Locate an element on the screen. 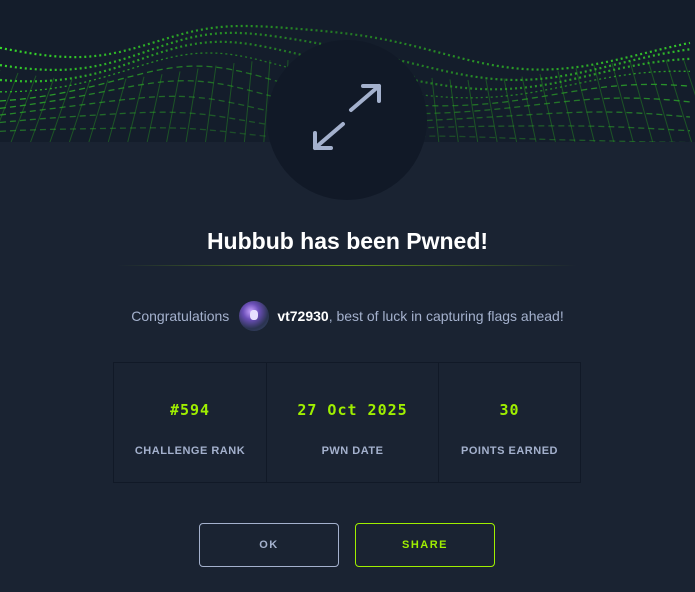 Image resolution: width=695 pixels, height=592 pixels. stat-label: POINTS EARNED is located at coordinates (509, 451).